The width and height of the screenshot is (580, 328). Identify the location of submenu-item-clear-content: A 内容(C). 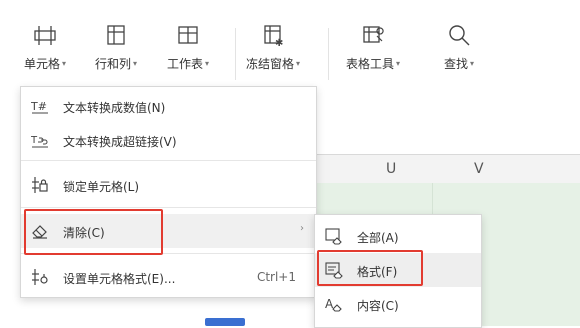
(398, 304).